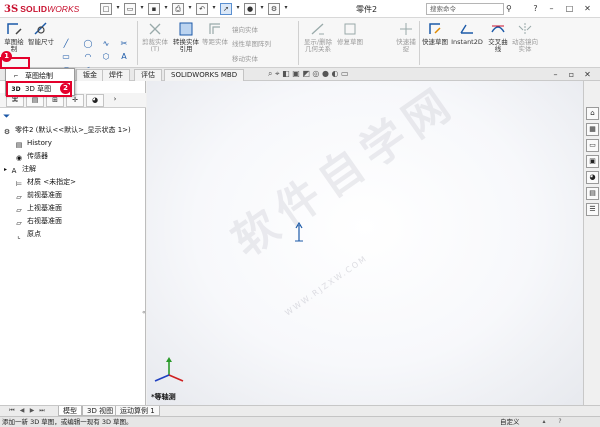  What do you see at coordinates (124, 57) in the screenshot?
I see `text-icon: A` at bounding box center [124, 57].